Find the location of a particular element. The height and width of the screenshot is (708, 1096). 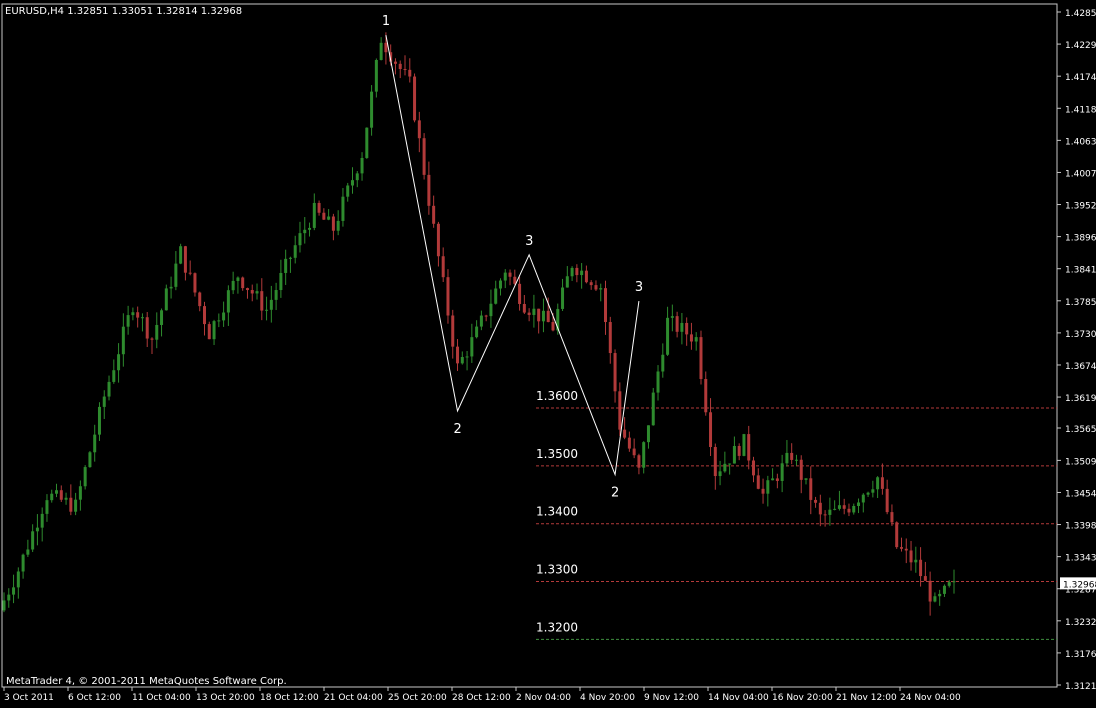

y-tick-label: 1.37300 is located at coordinates (1080, 335).